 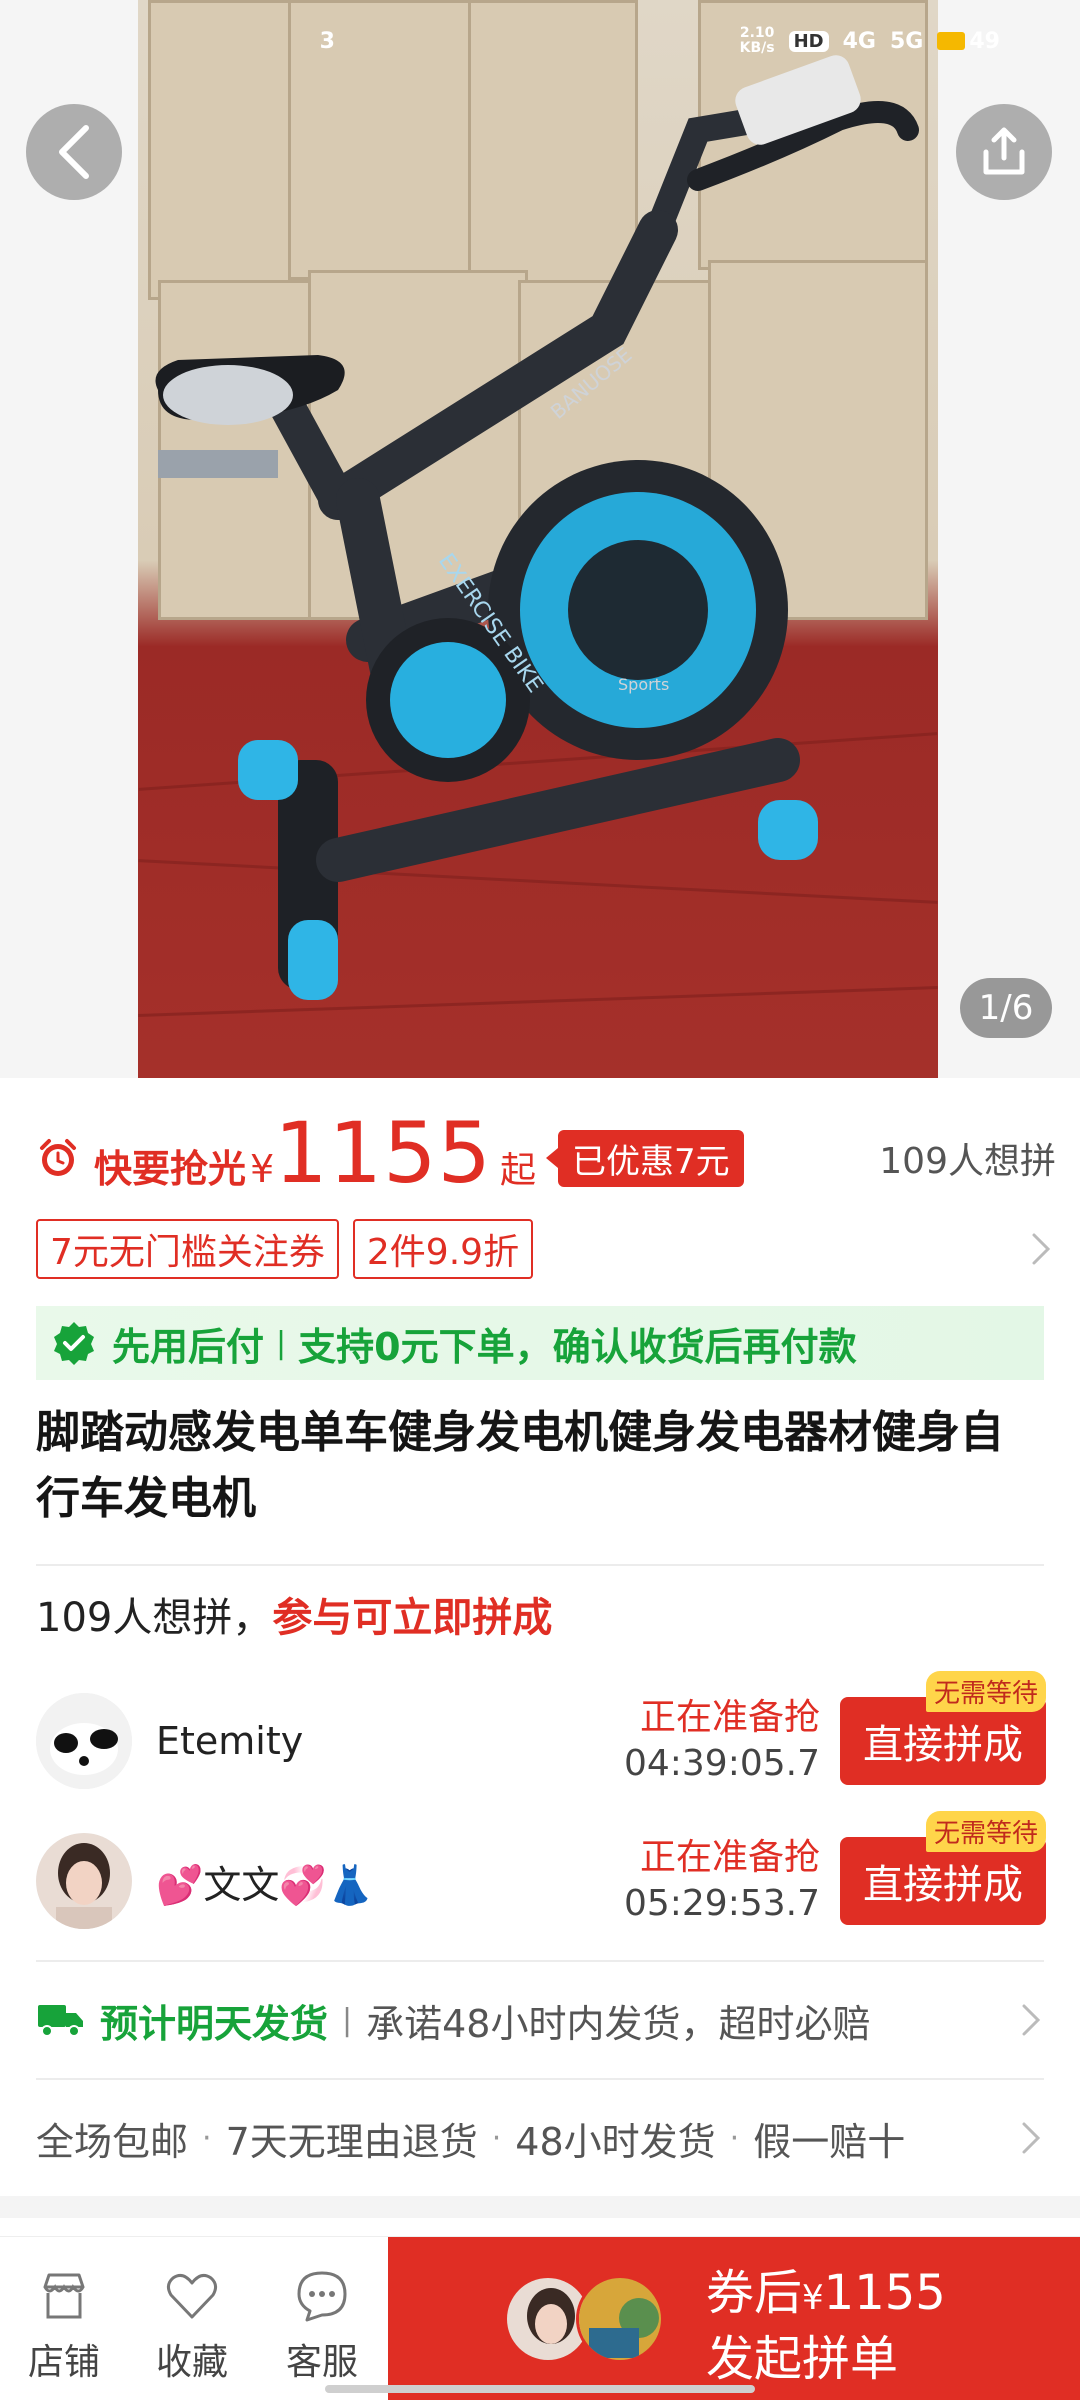 I want to click on home-indicator, so click(x=540, y=2389).